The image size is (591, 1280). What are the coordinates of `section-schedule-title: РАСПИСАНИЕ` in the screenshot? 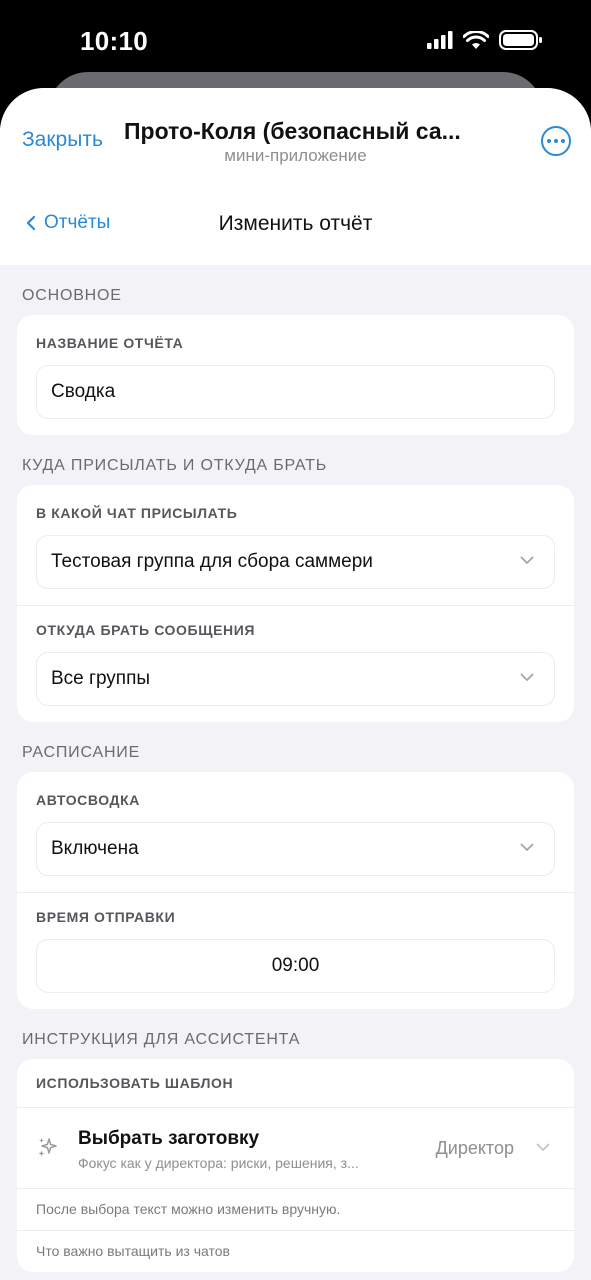 It's located at (81, 752).